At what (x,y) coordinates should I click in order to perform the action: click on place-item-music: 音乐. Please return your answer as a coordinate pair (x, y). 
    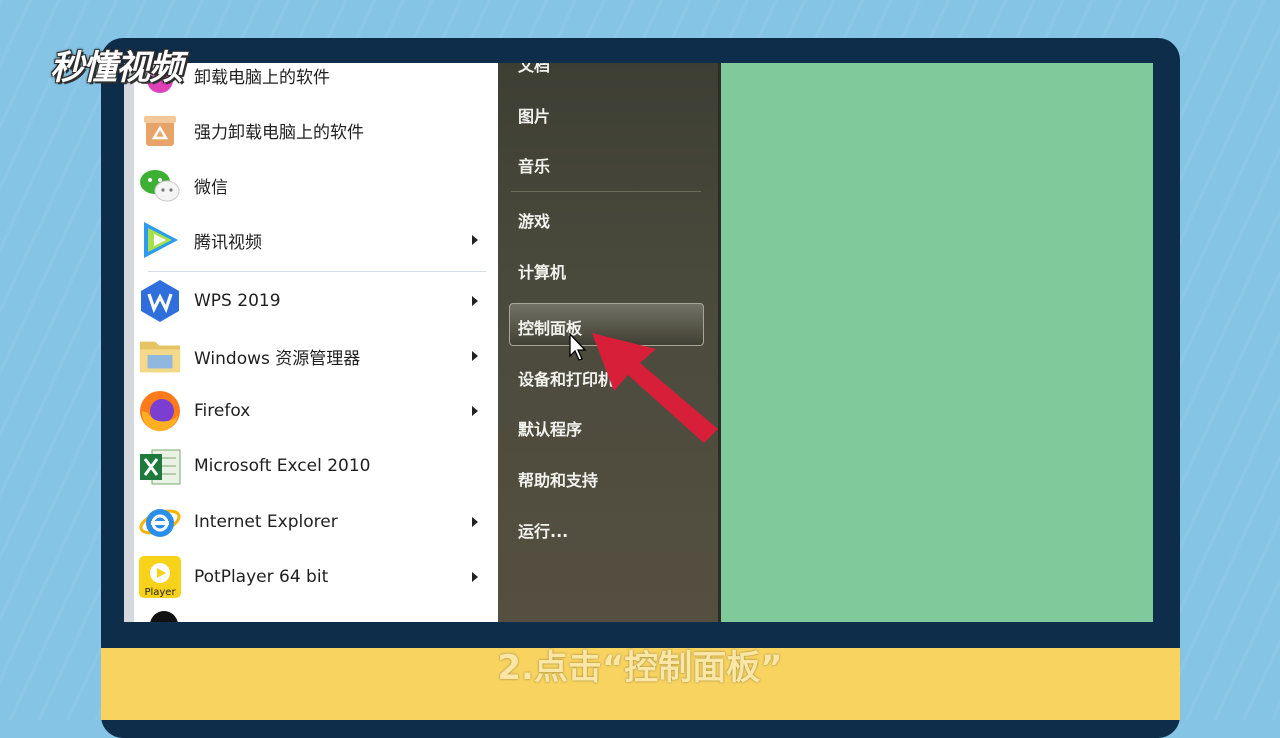
    Looking at the image, I should click on (534, 165).